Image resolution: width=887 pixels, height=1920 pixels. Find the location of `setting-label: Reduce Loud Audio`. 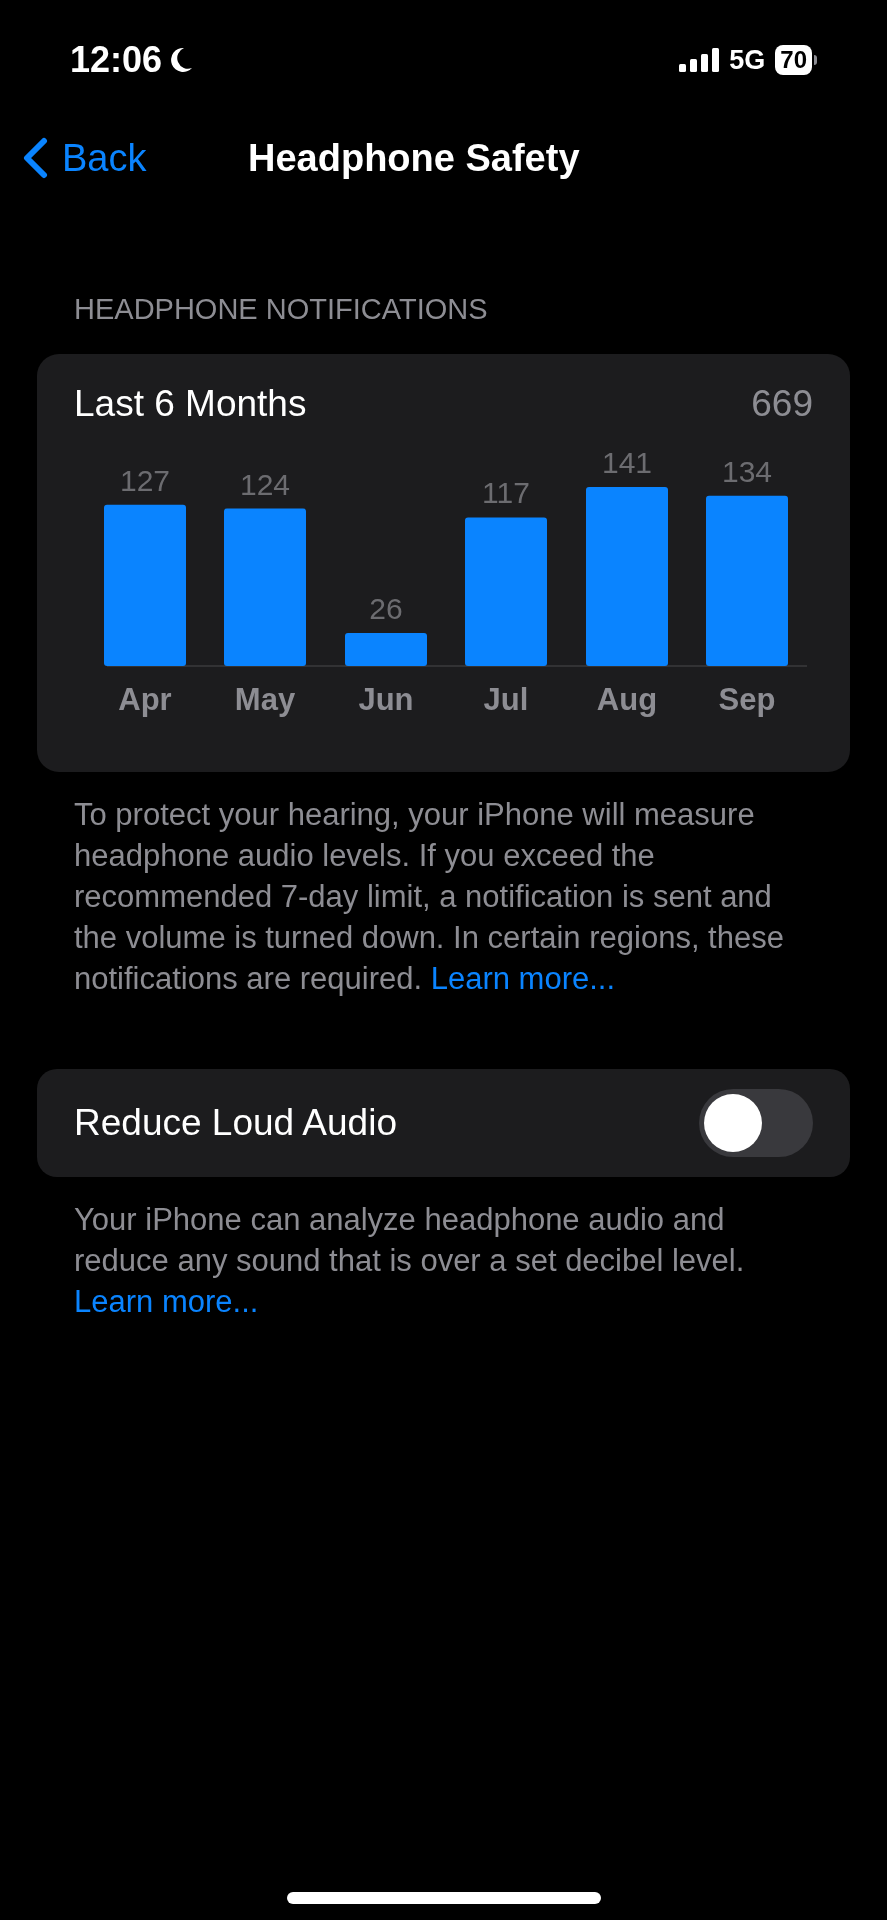

setting-label: Reduce Loud Audio is located at coordinates (235, 1122).